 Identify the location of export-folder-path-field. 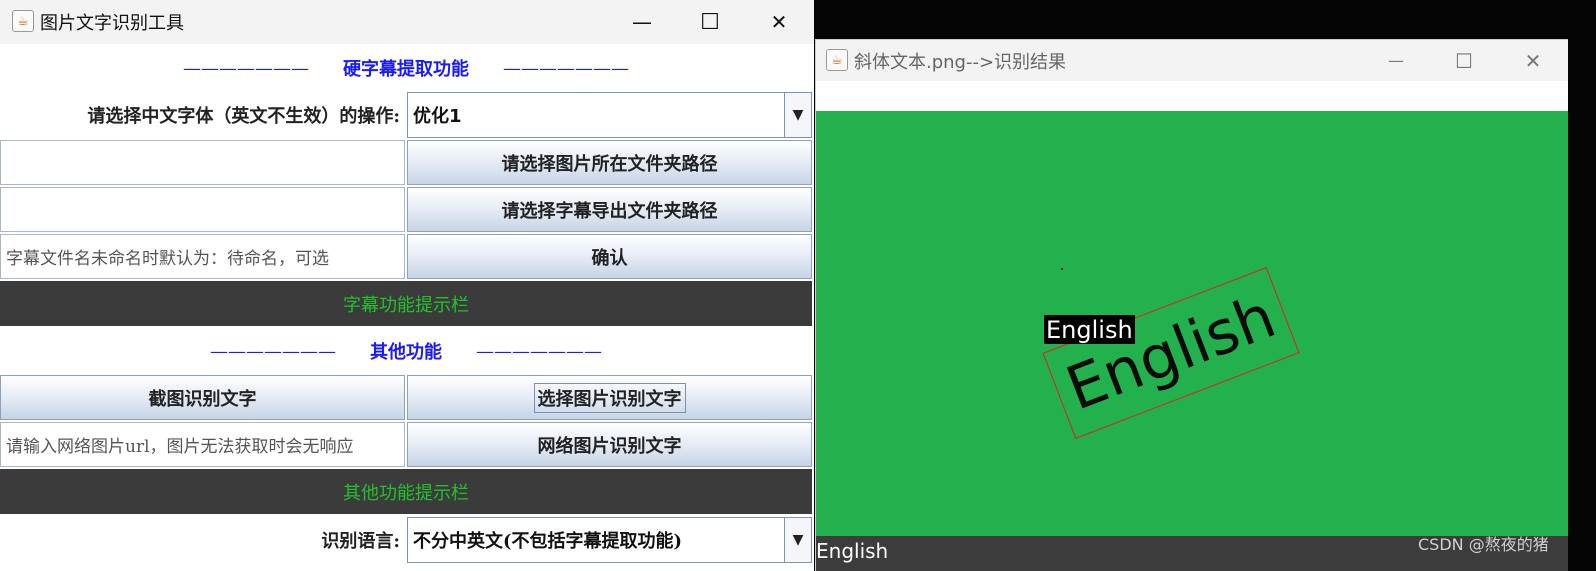
(202, 209).